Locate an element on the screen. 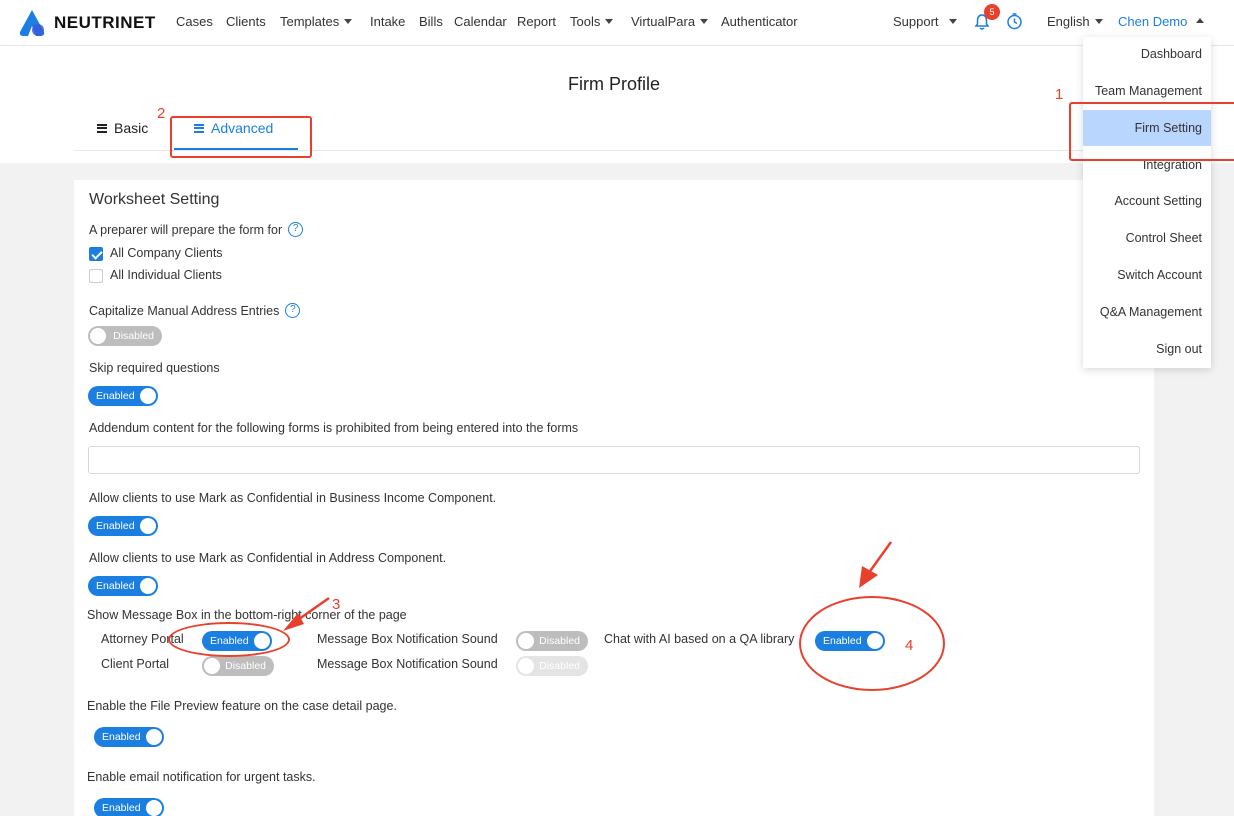 The height and width of the screenshot is (816, 1234). capitalize-label: Capitalize Manual Address Entries? is located at coordinates (195, 311).